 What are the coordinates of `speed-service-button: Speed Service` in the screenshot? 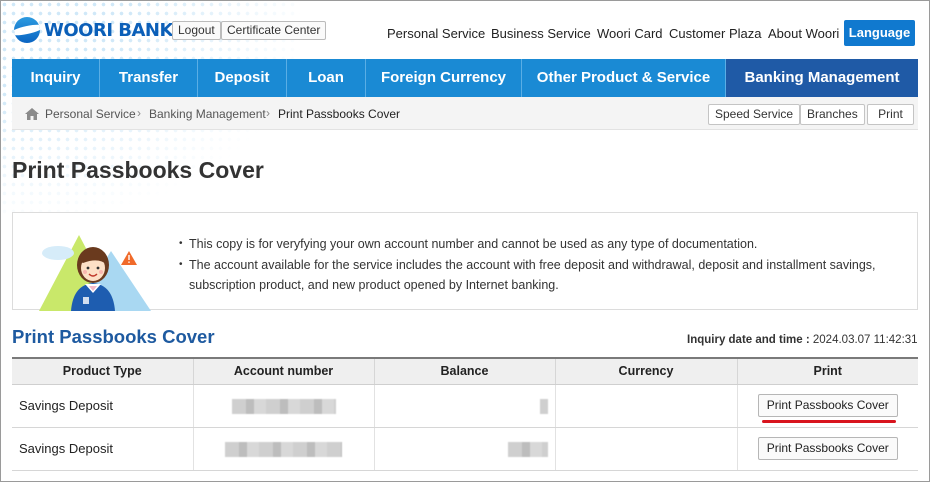 It's located at (754, 114).